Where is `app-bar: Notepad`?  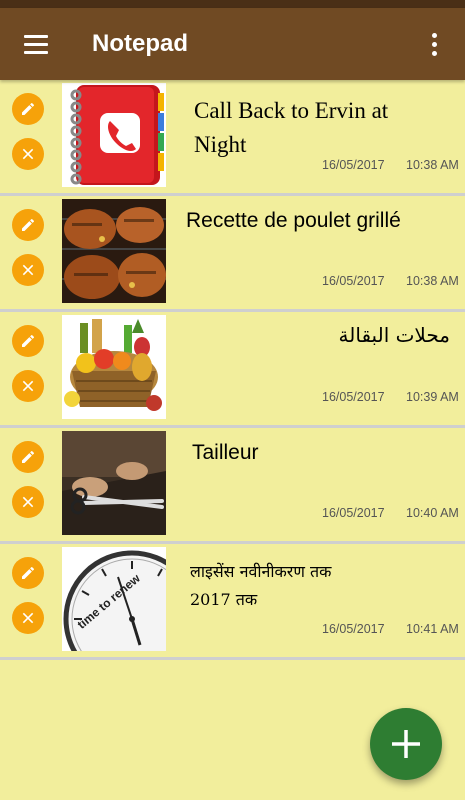
app-bar: Notepad is located at coordinates (232, 44).